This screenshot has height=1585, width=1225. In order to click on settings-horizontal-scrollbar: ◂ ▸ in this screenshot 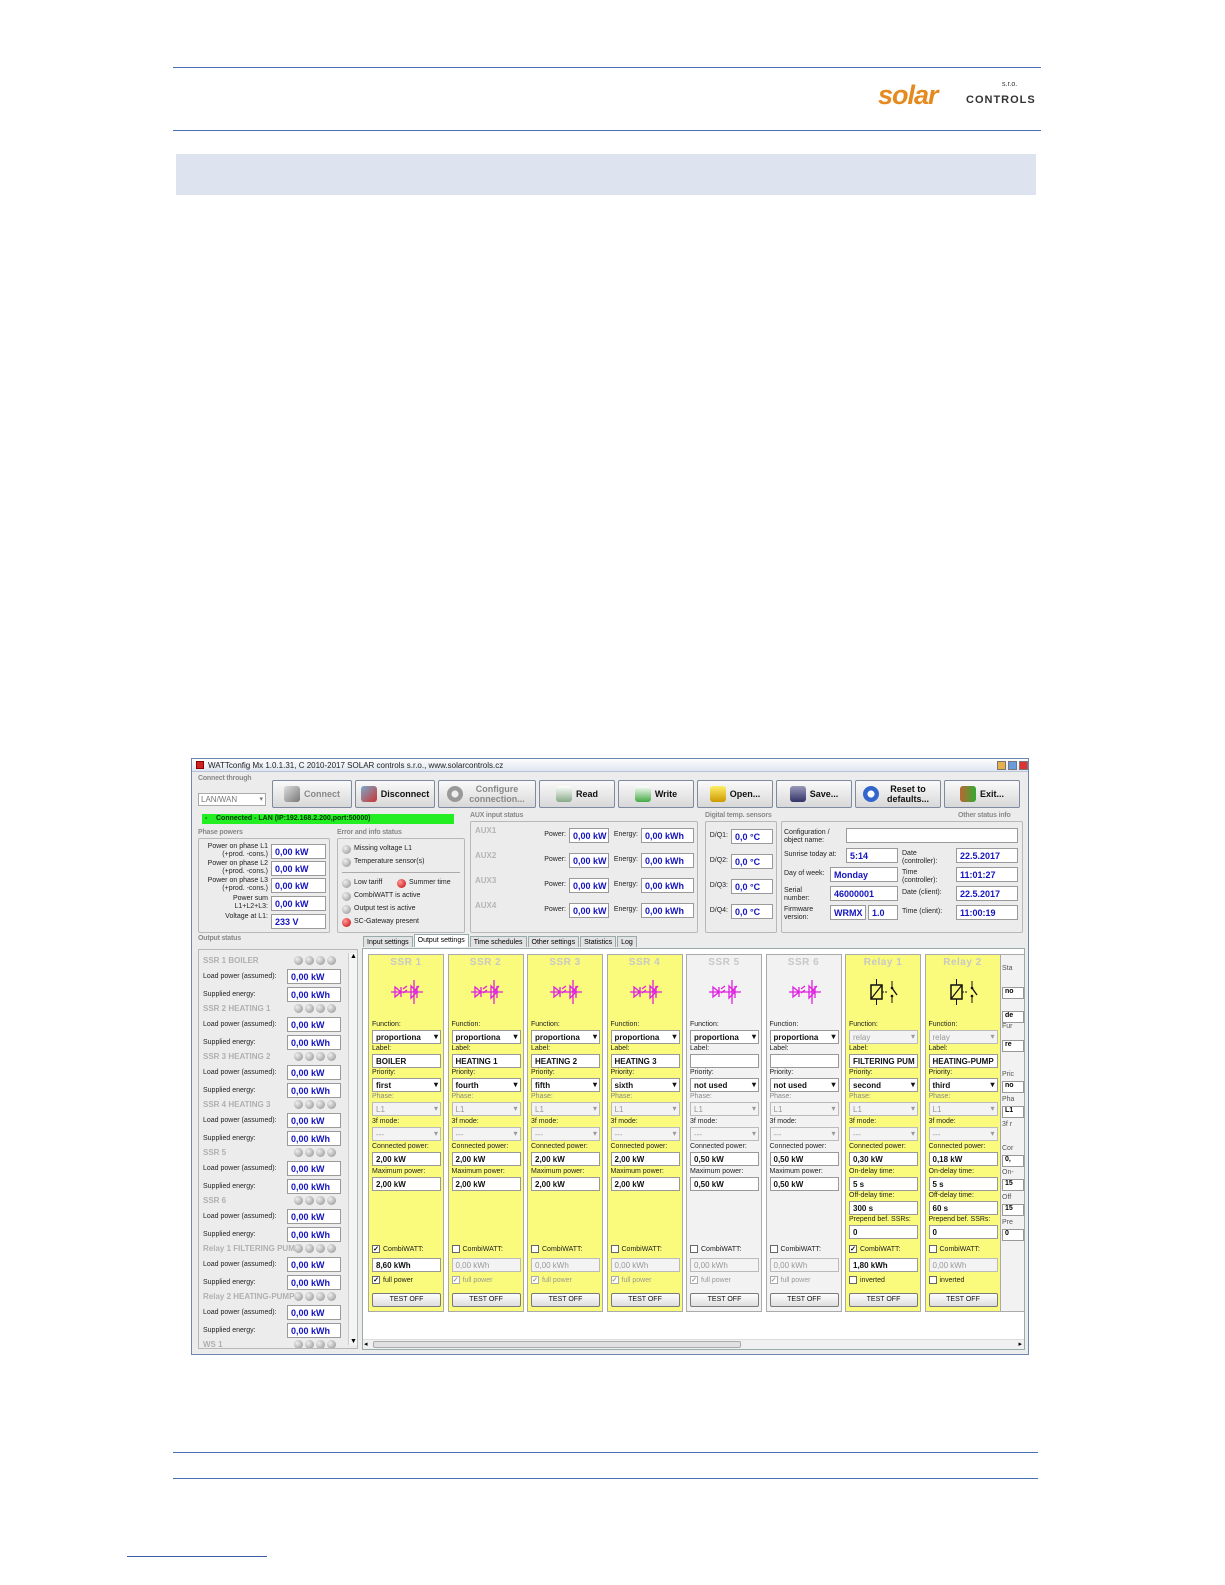, I will do `click(693, 1344)`.